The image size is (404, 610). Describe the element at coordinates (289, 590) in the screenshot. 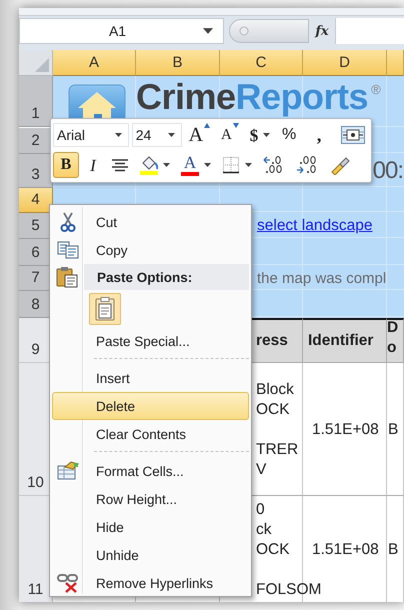

I see `cell-text: FOLSOM` at that location.